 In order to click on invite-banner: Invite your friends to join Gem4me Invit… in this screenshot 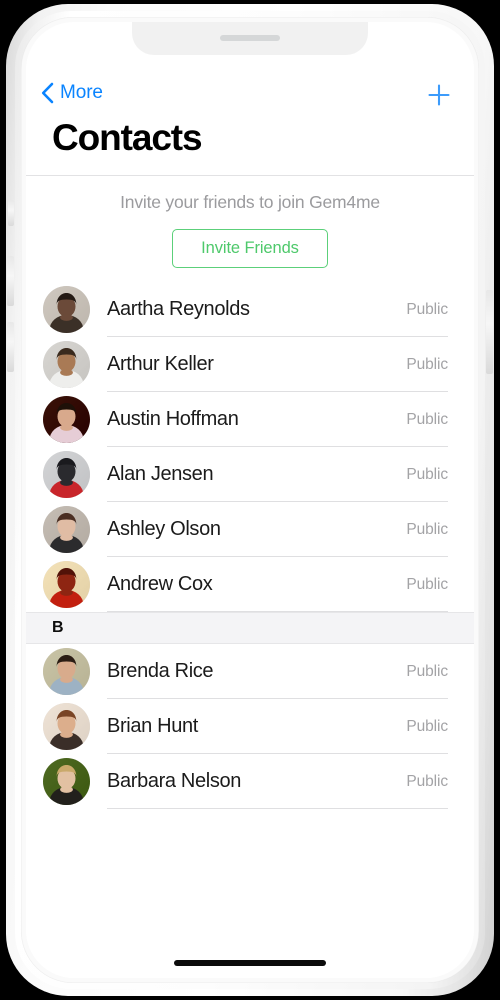, I will do `click(250, 229)`.